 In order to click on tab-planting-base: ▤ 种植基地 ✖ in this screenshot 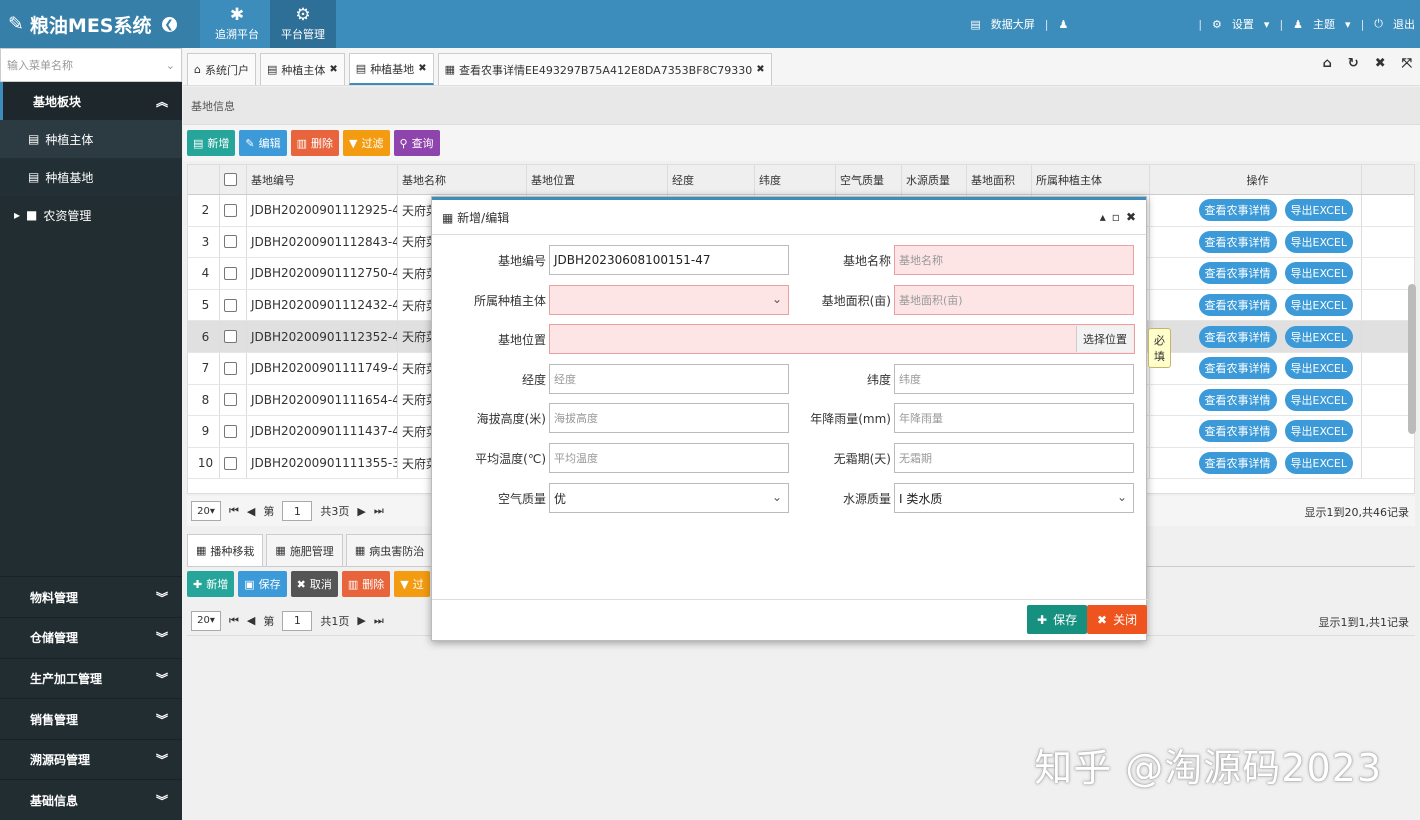, I will do `click(391, 69)`.